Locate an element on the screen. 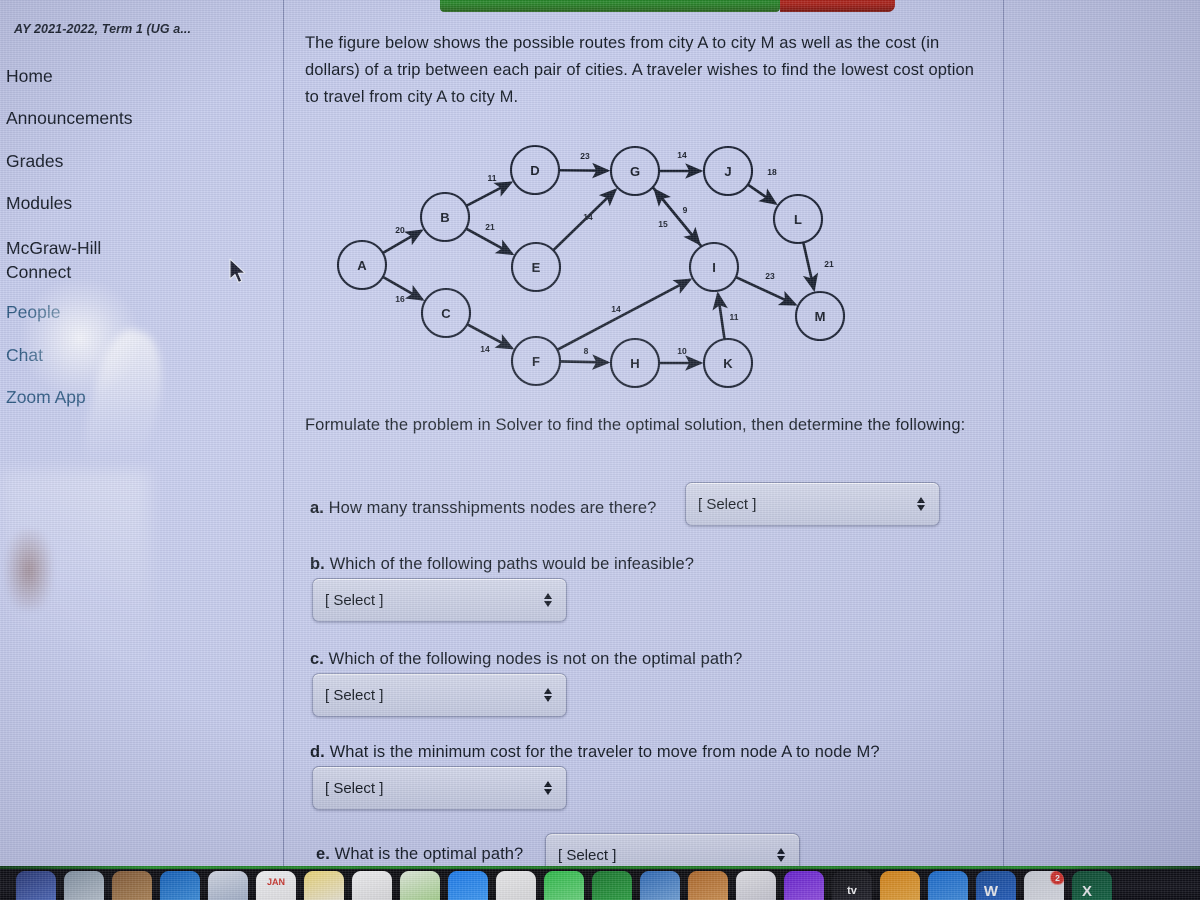  question-a-label: a. is located at coordinates (317, 508).